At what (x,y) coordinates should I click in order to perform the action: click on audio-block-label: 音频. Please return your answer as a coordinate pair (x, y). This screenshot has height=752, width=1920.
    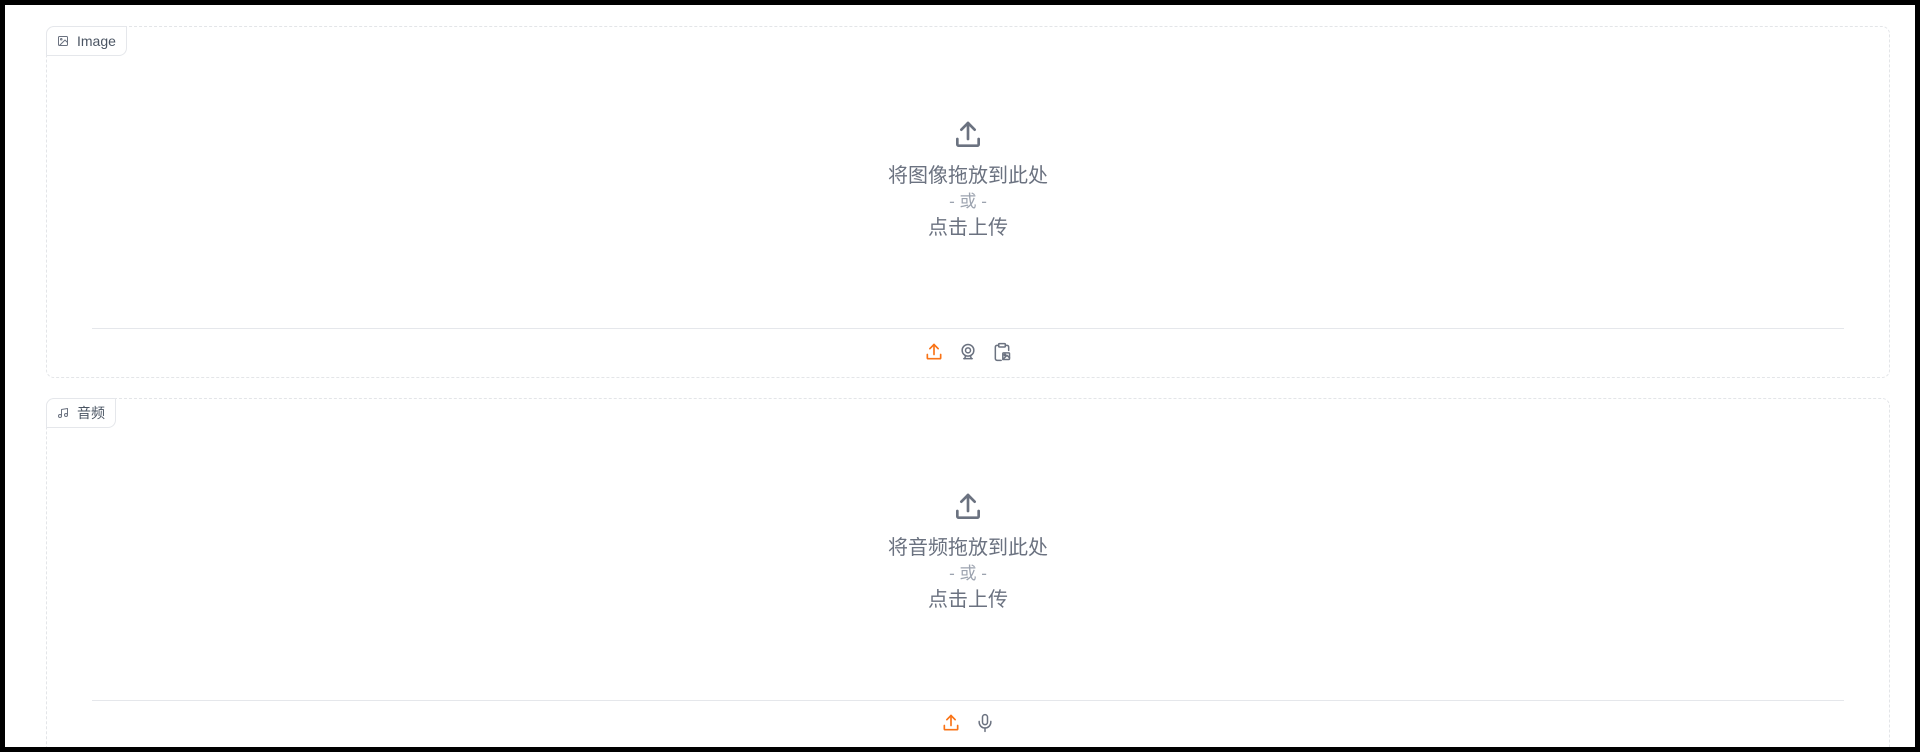
    Looking at the image, I should click on (81, 413).